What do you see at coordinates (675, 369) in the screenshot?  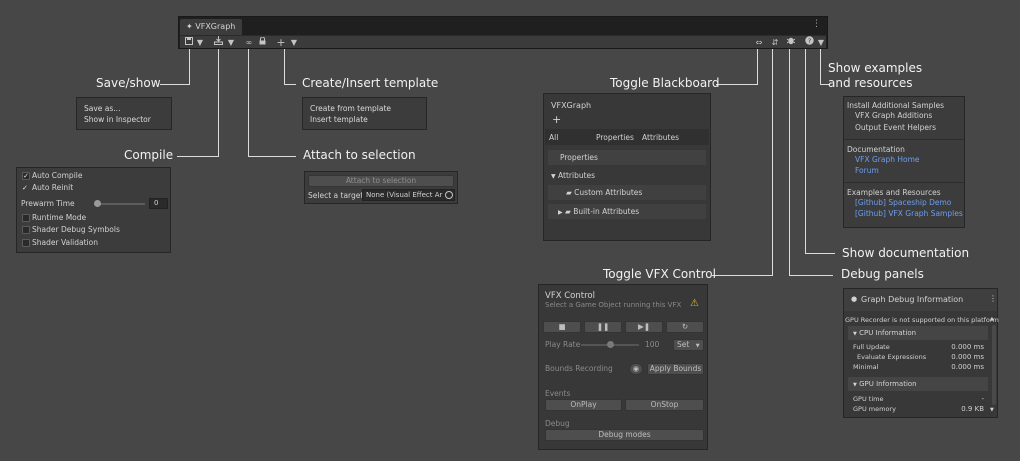 I see `apply-bounds-button: Apply Bounds` at bounding box center [675, 369].